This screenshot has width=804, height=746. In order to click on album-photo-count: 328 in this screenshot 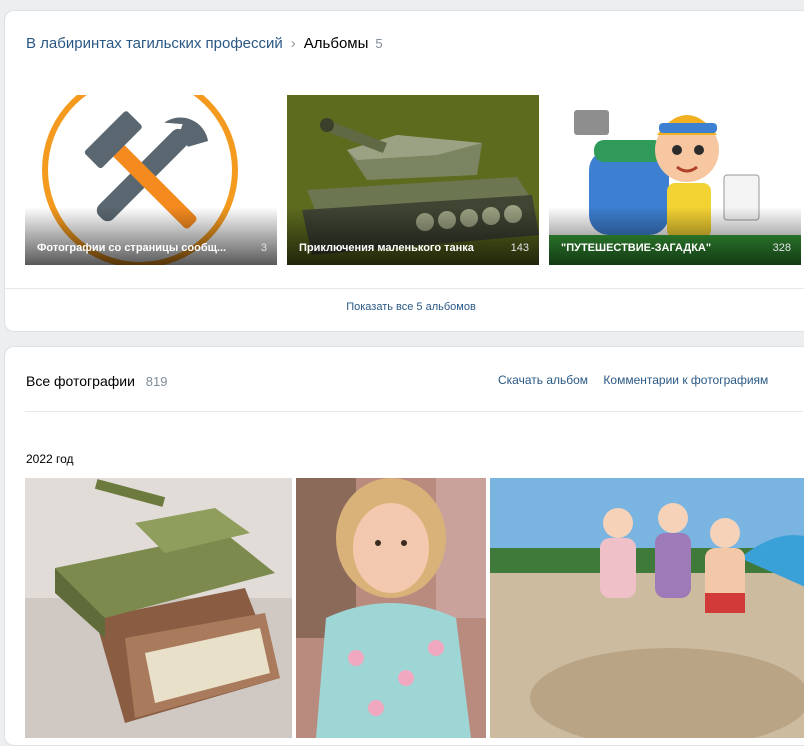, I will do `click(781, 248)`.